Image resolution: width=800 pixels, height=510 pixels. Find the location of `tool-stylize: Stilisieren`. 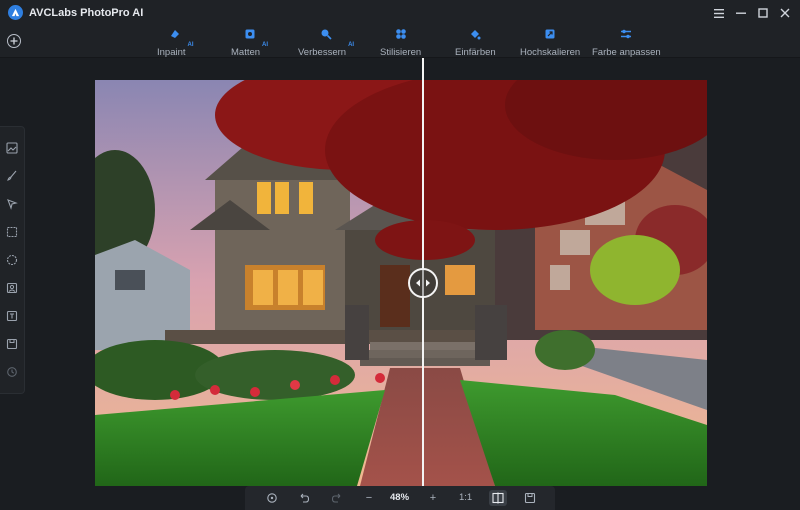

tool-stylize: Stilisieren is located at coordinates (401, 43).